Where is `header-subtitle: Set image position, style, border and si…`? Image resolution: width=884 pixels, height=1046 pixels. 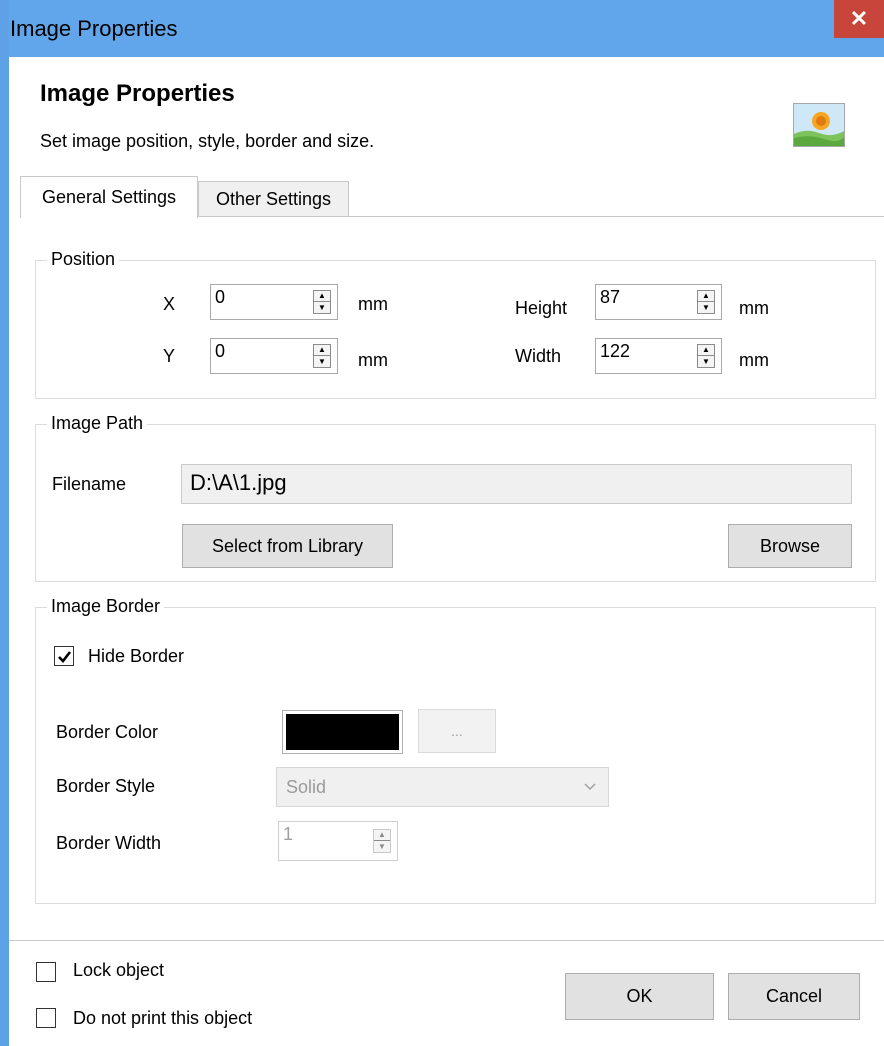
header-subtitle: Set image position, style, border and si… is located at coordinates (207, 141).